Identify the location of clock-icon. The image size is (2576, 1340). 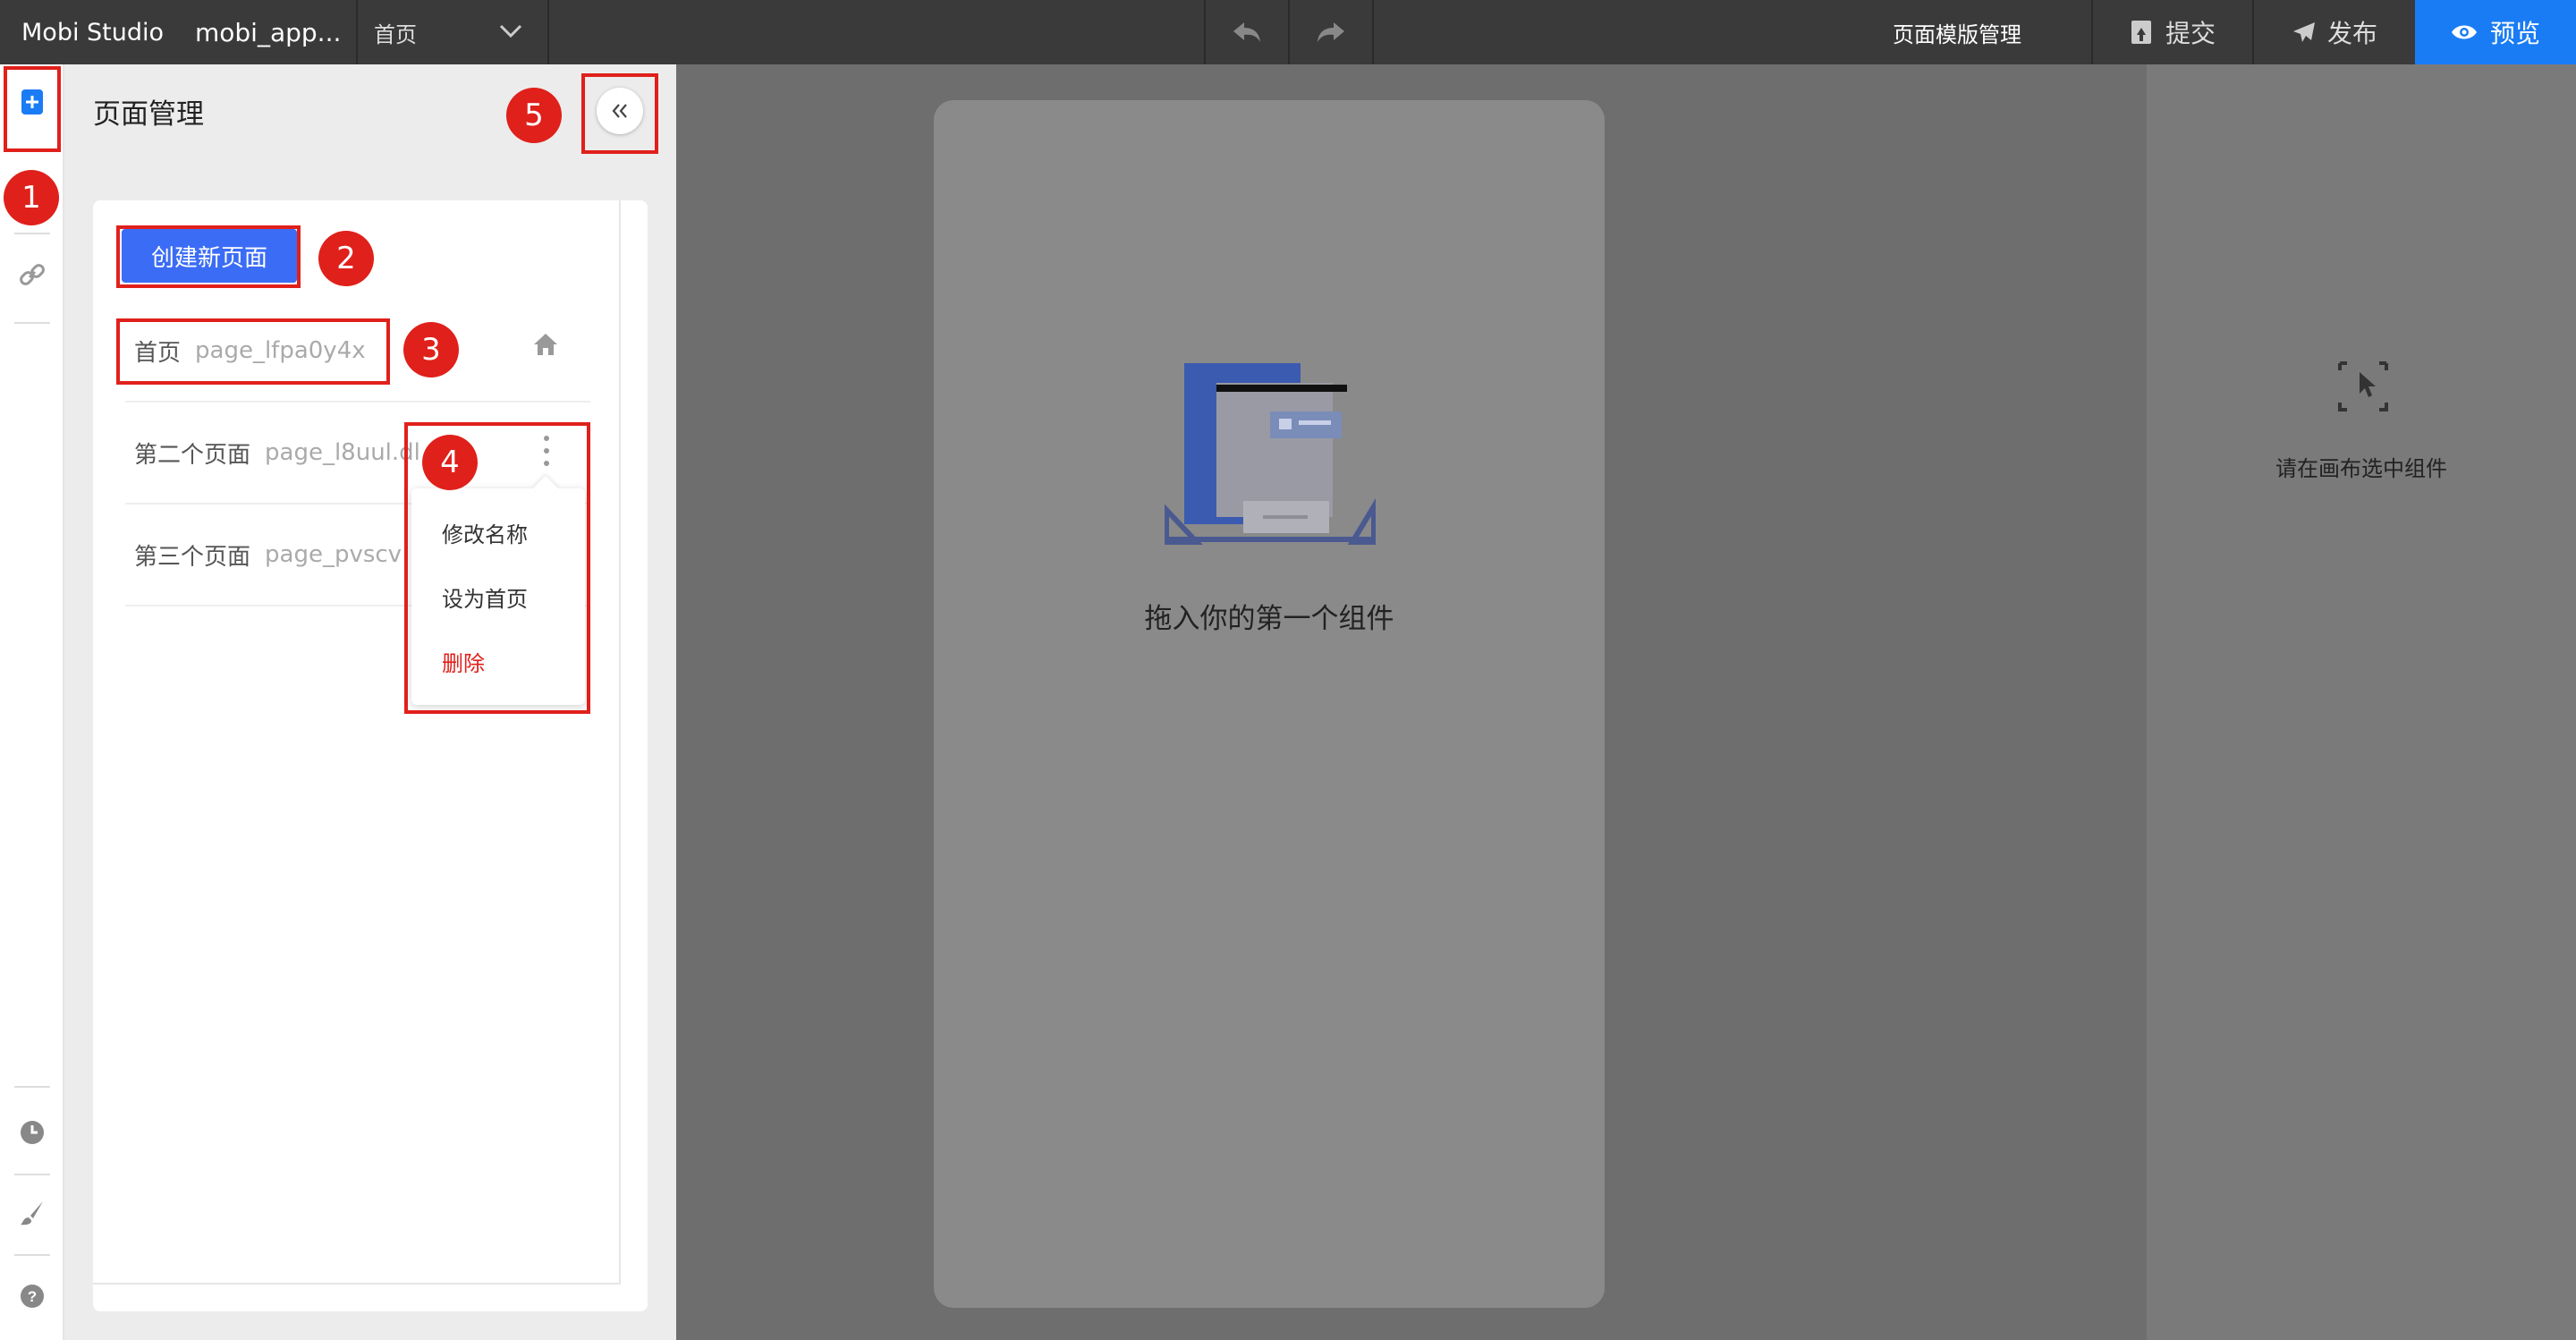
(32, 1132).